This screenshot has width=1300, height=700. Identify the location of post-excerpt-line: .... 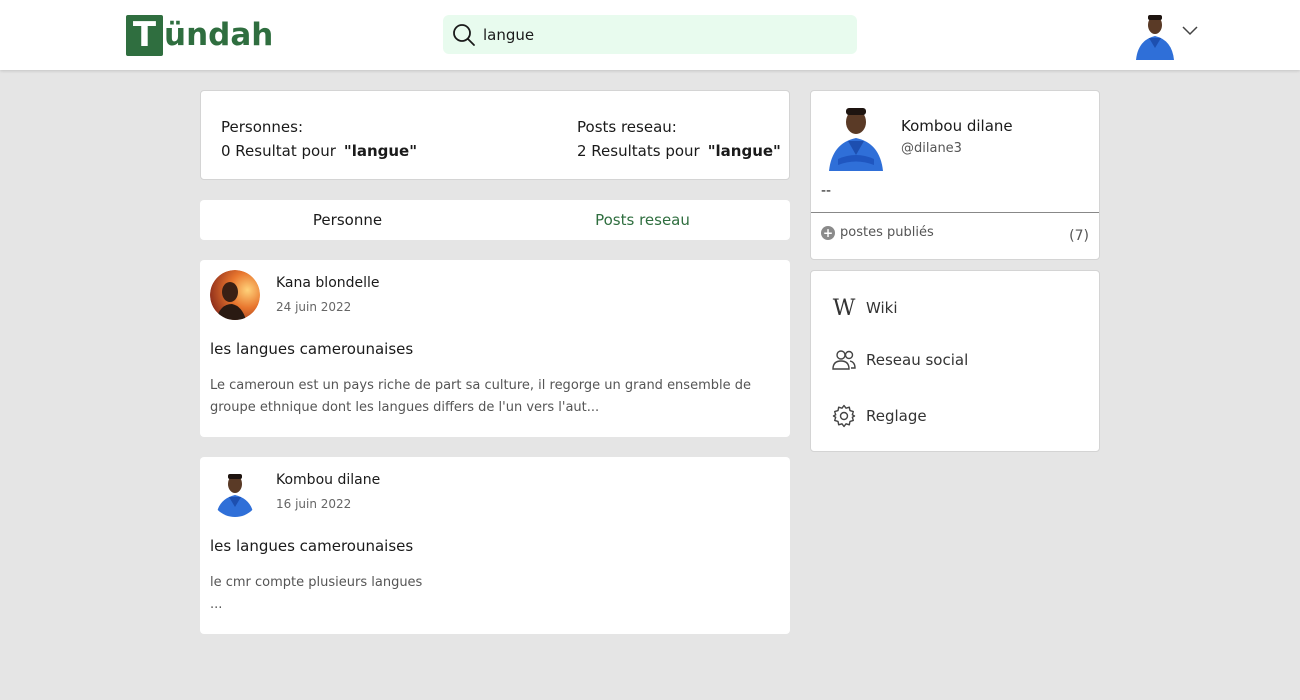
(216, 604).